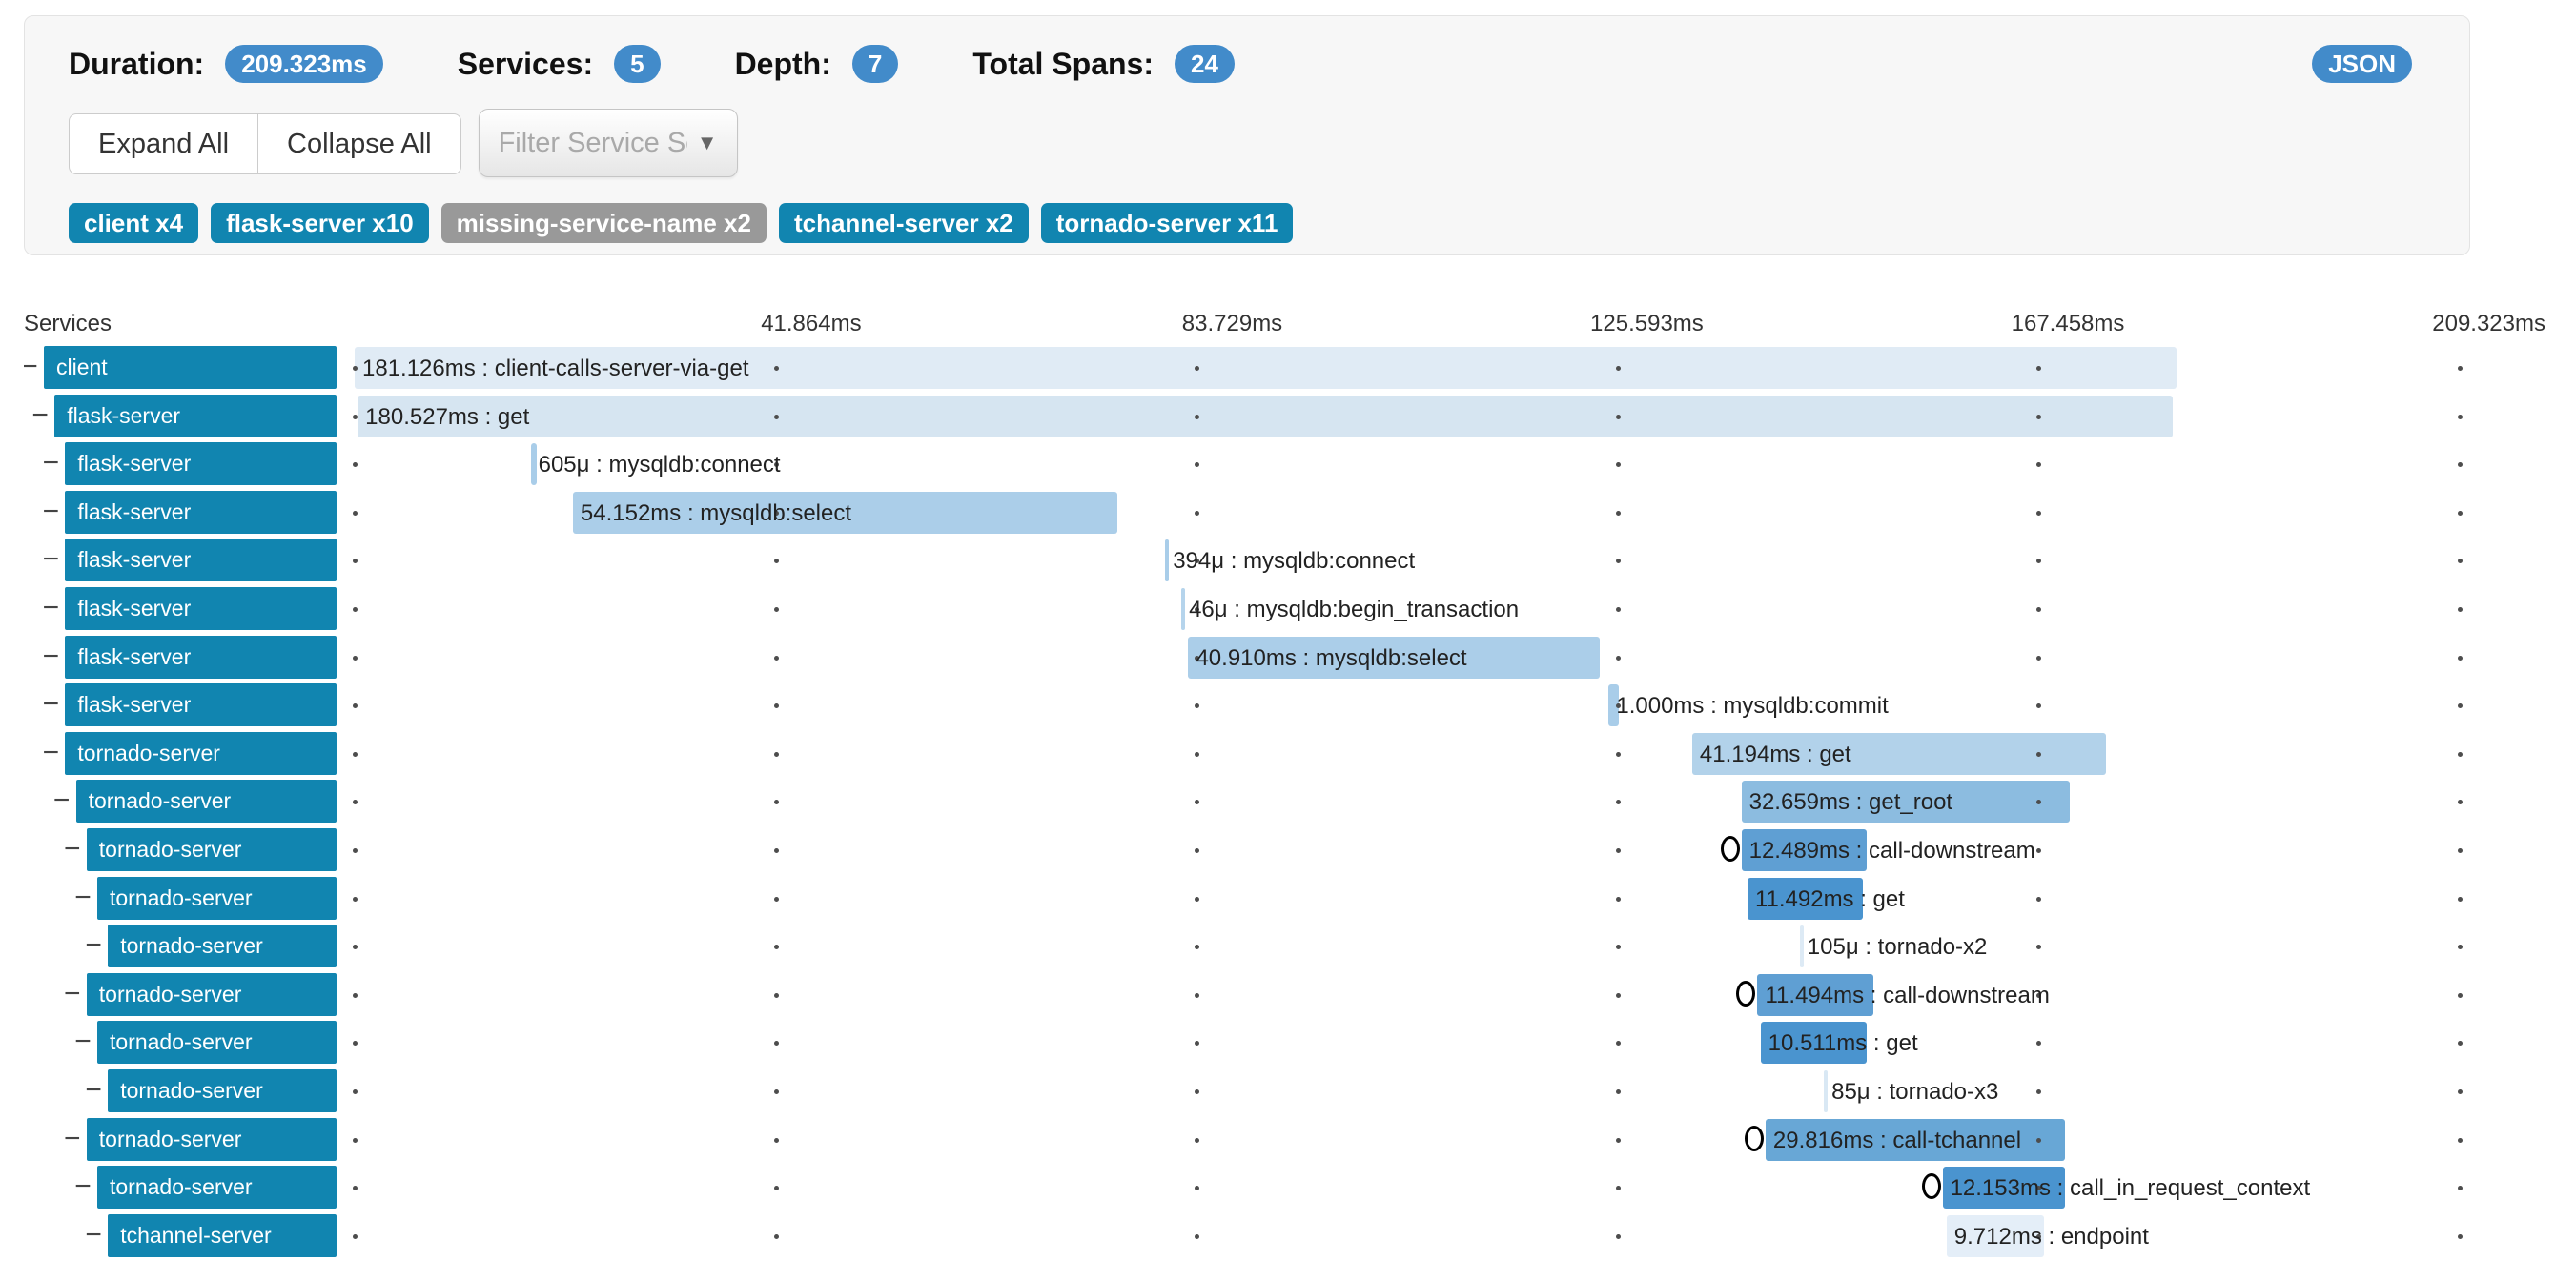 This screenshot has width=2576, height=1261. I want to click on chevron-down-icon: ▼, so click(707, 142).